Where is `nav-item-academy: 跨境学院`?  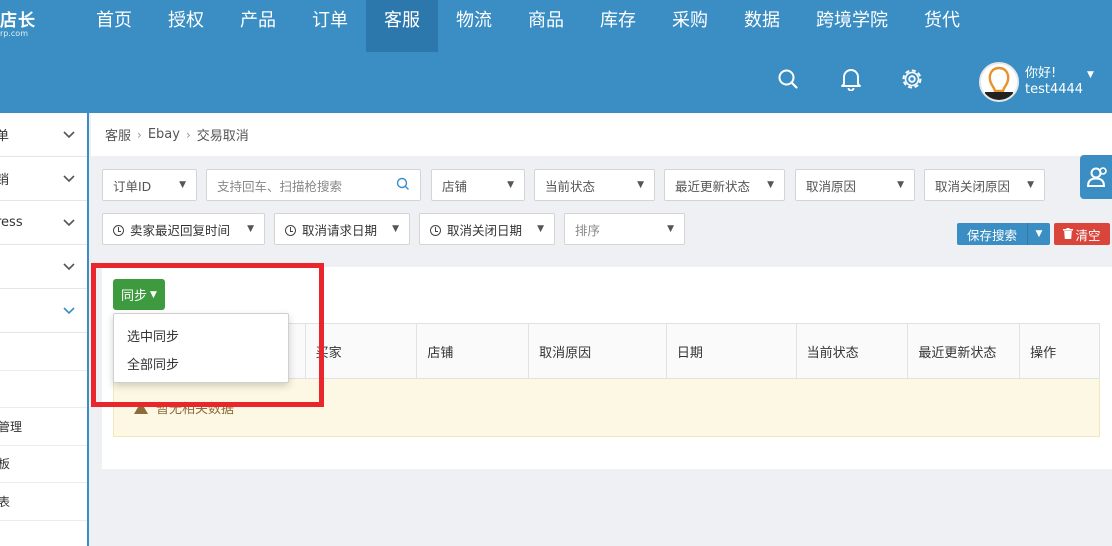
nav-item-academy: 跨境学院 is located at coordinates (852, 26).